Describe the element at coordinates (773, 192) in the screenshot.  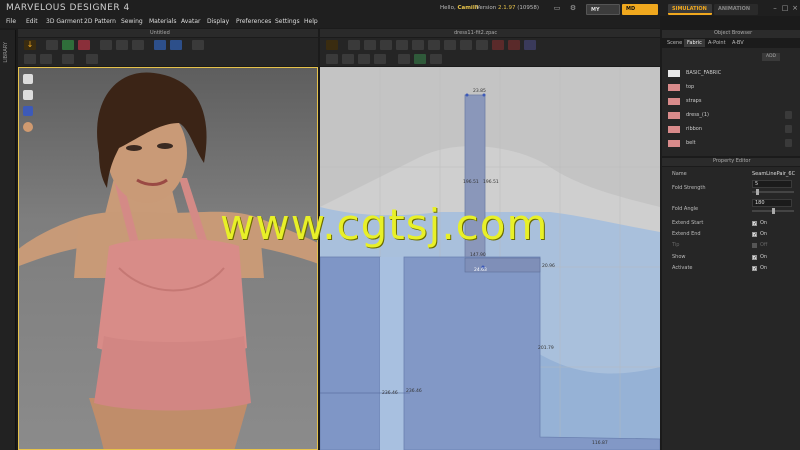
I see `fold-strength-slider` at that location.